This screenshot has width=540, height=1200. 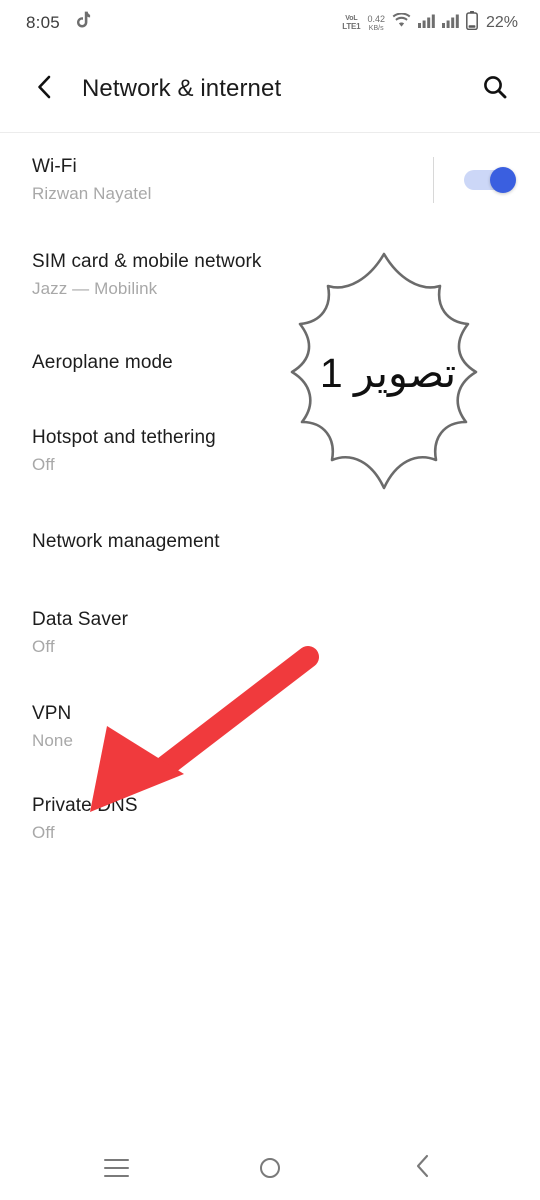 I want to click on row-texts: Aeroplane mode, so click(x=273, y=363).